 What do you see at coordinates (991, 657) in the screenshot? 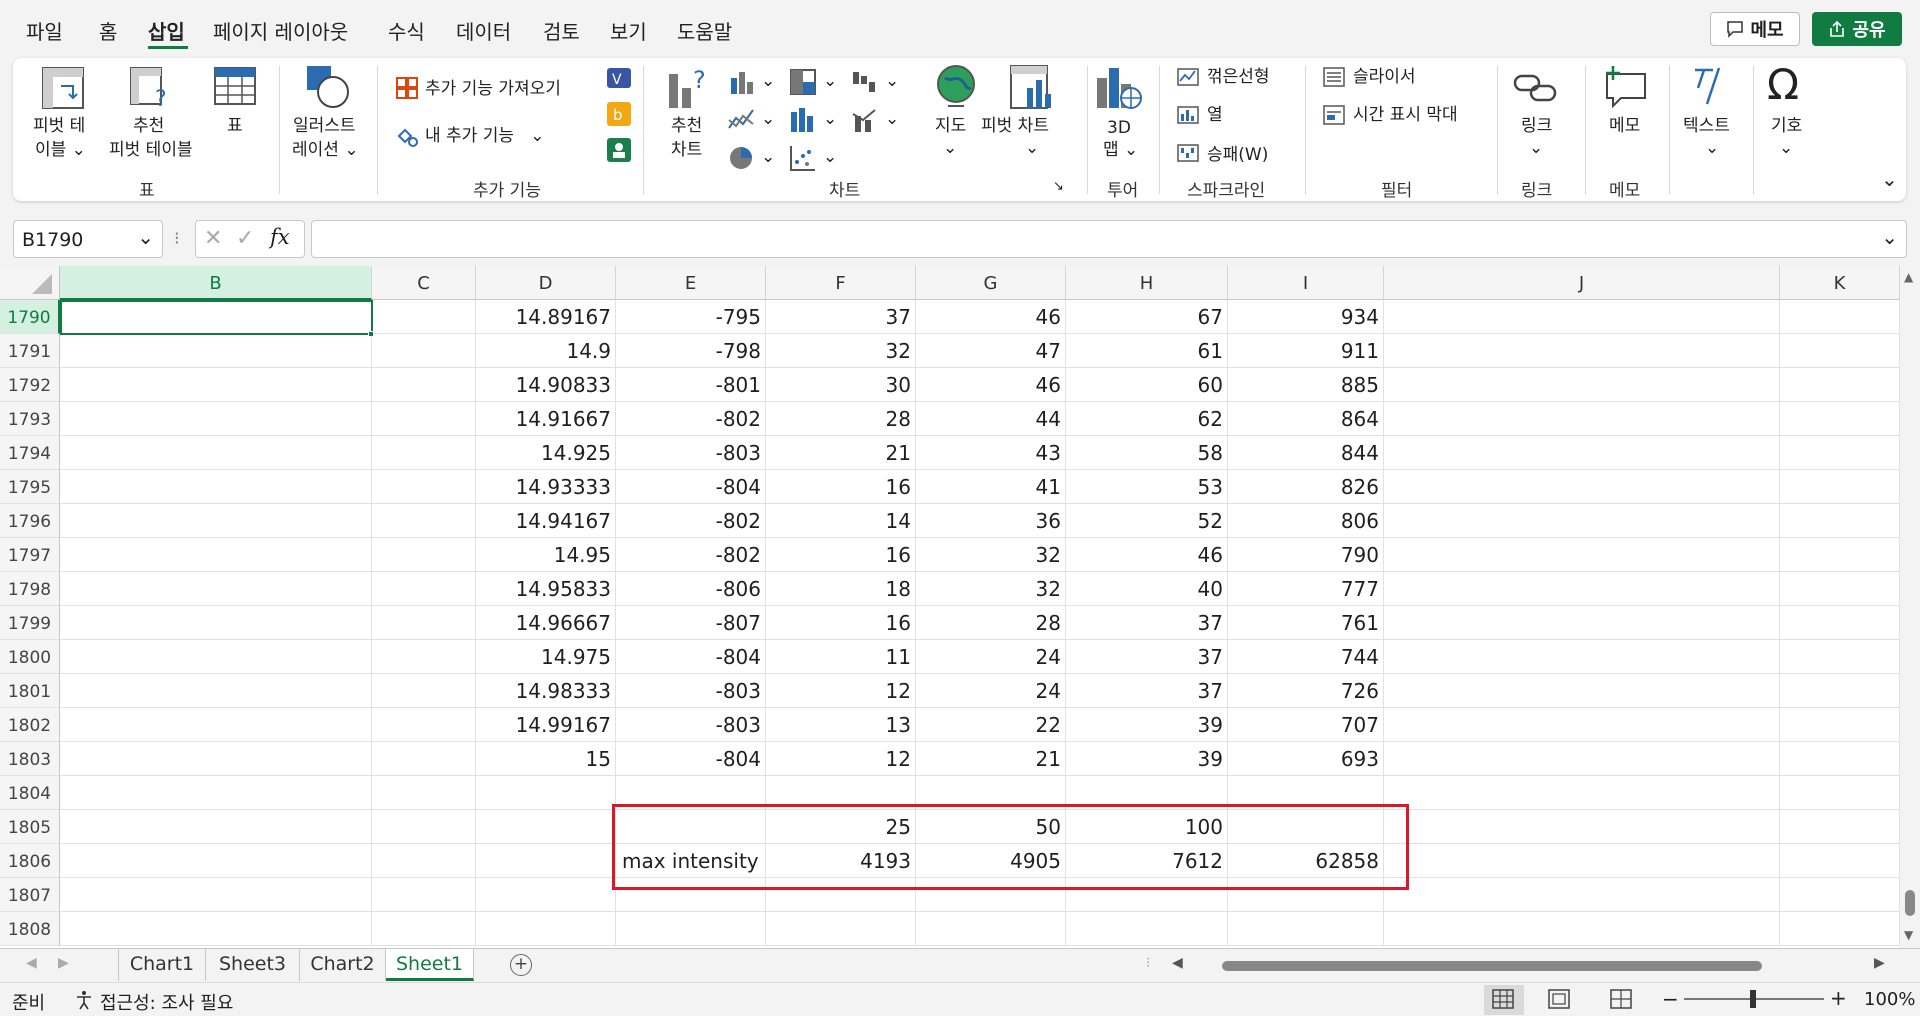
I see `cell-G: 24` at bounding box center [991, 657].